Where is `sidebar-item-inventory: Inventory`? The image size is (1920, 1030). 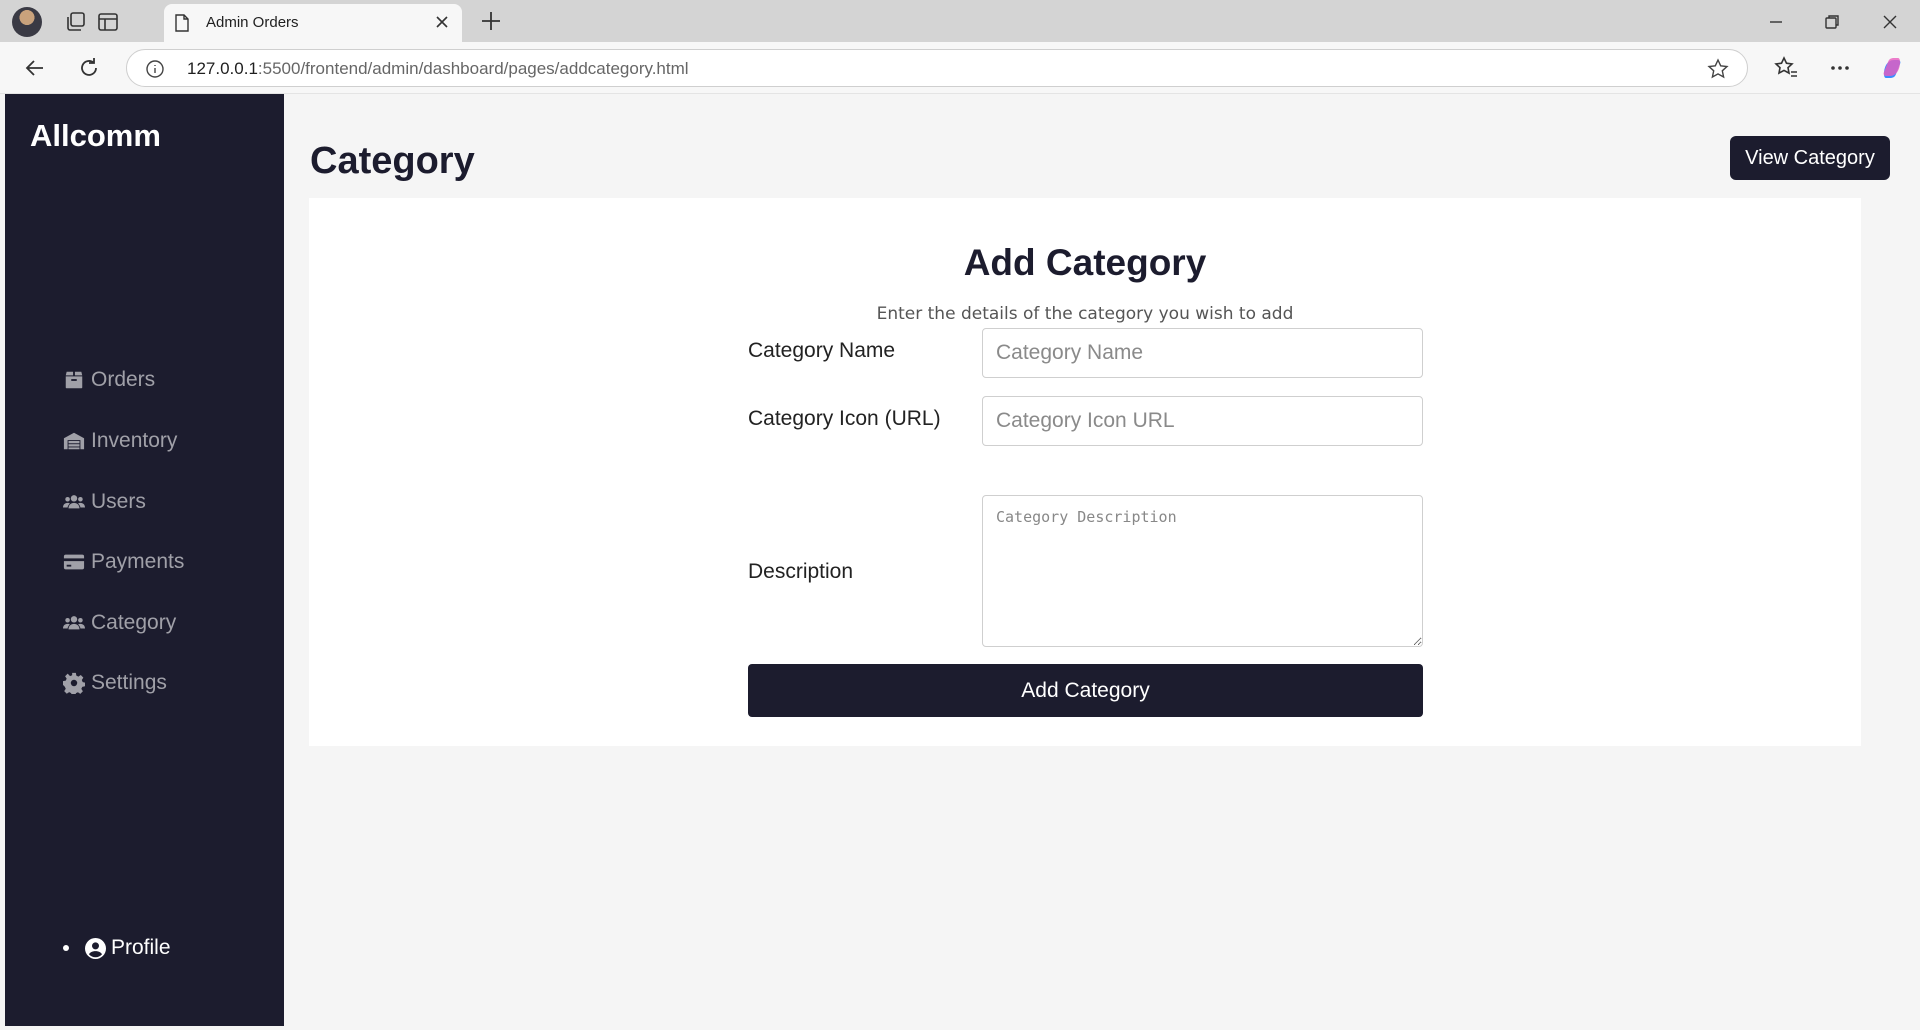 sidebar-item-inventory: Inventory is located at coordinates (120, 441).